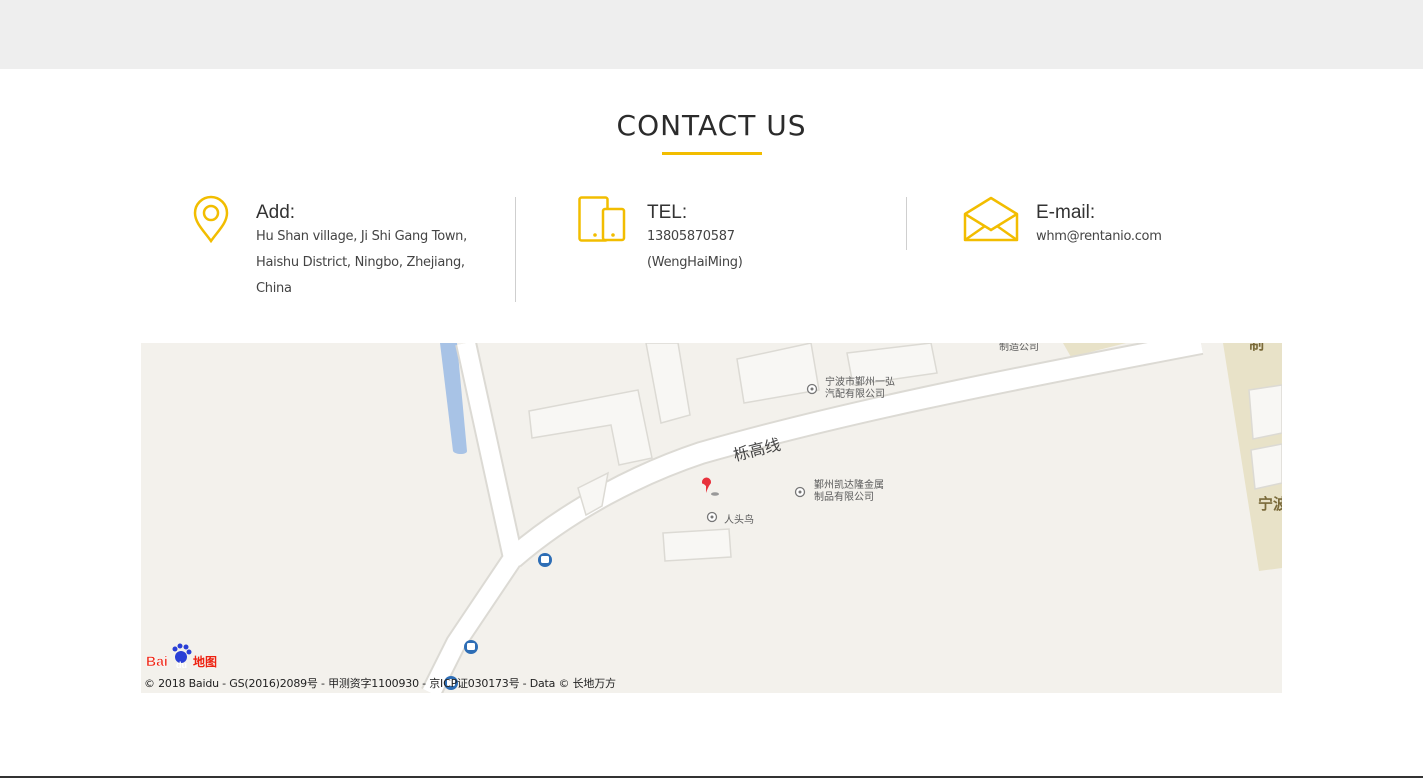 The height and width of the screenshot is (778, 1423). What do you see at coordinates (182, 657) in the screenshot?
I see `baidu-logo-icon: Bai du 地图` at bounding box center [182, 657].